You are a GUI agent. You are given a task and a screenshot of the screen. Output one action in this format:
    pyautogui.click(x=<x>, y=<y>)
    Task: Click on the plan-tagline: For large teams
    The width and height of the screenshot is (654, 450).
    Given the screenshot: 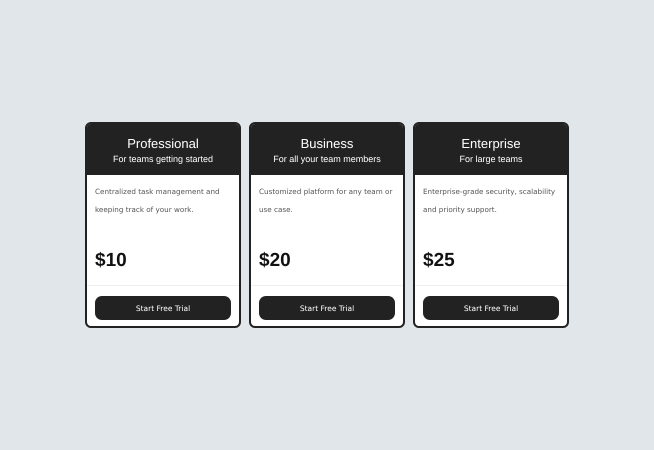 What is the action you would take?
    pyautogui.click(x=491, y=159)
    